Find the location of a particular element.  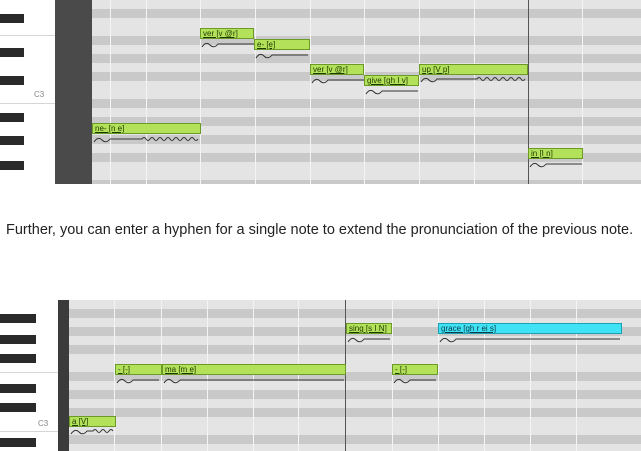

note-lyric: in [I n] is located at coordinates (542, 153).